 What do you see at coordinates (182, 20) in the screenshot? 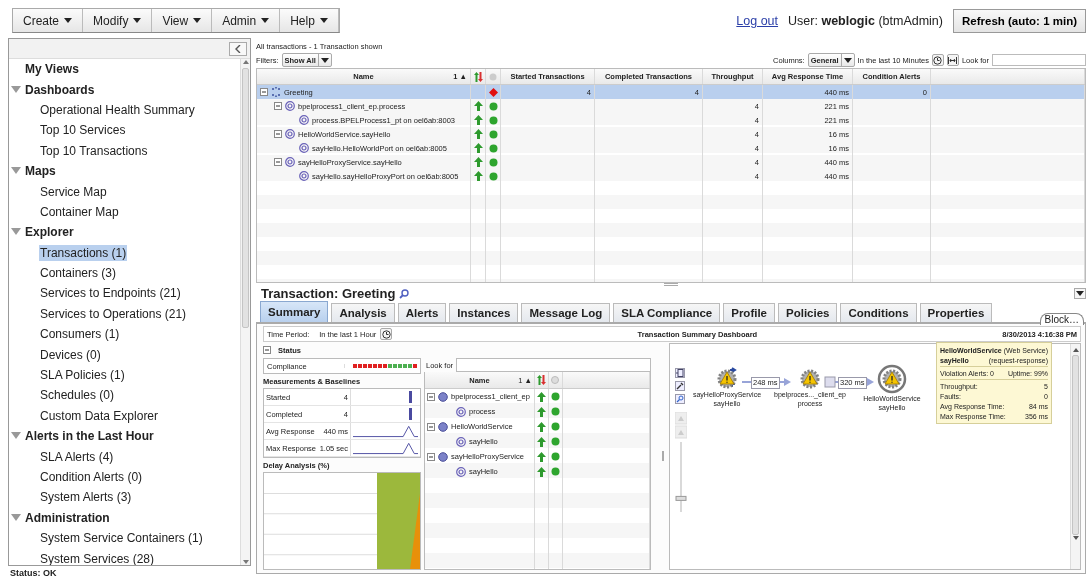
I see `menu-button: View` at bounding box center [182, 20].